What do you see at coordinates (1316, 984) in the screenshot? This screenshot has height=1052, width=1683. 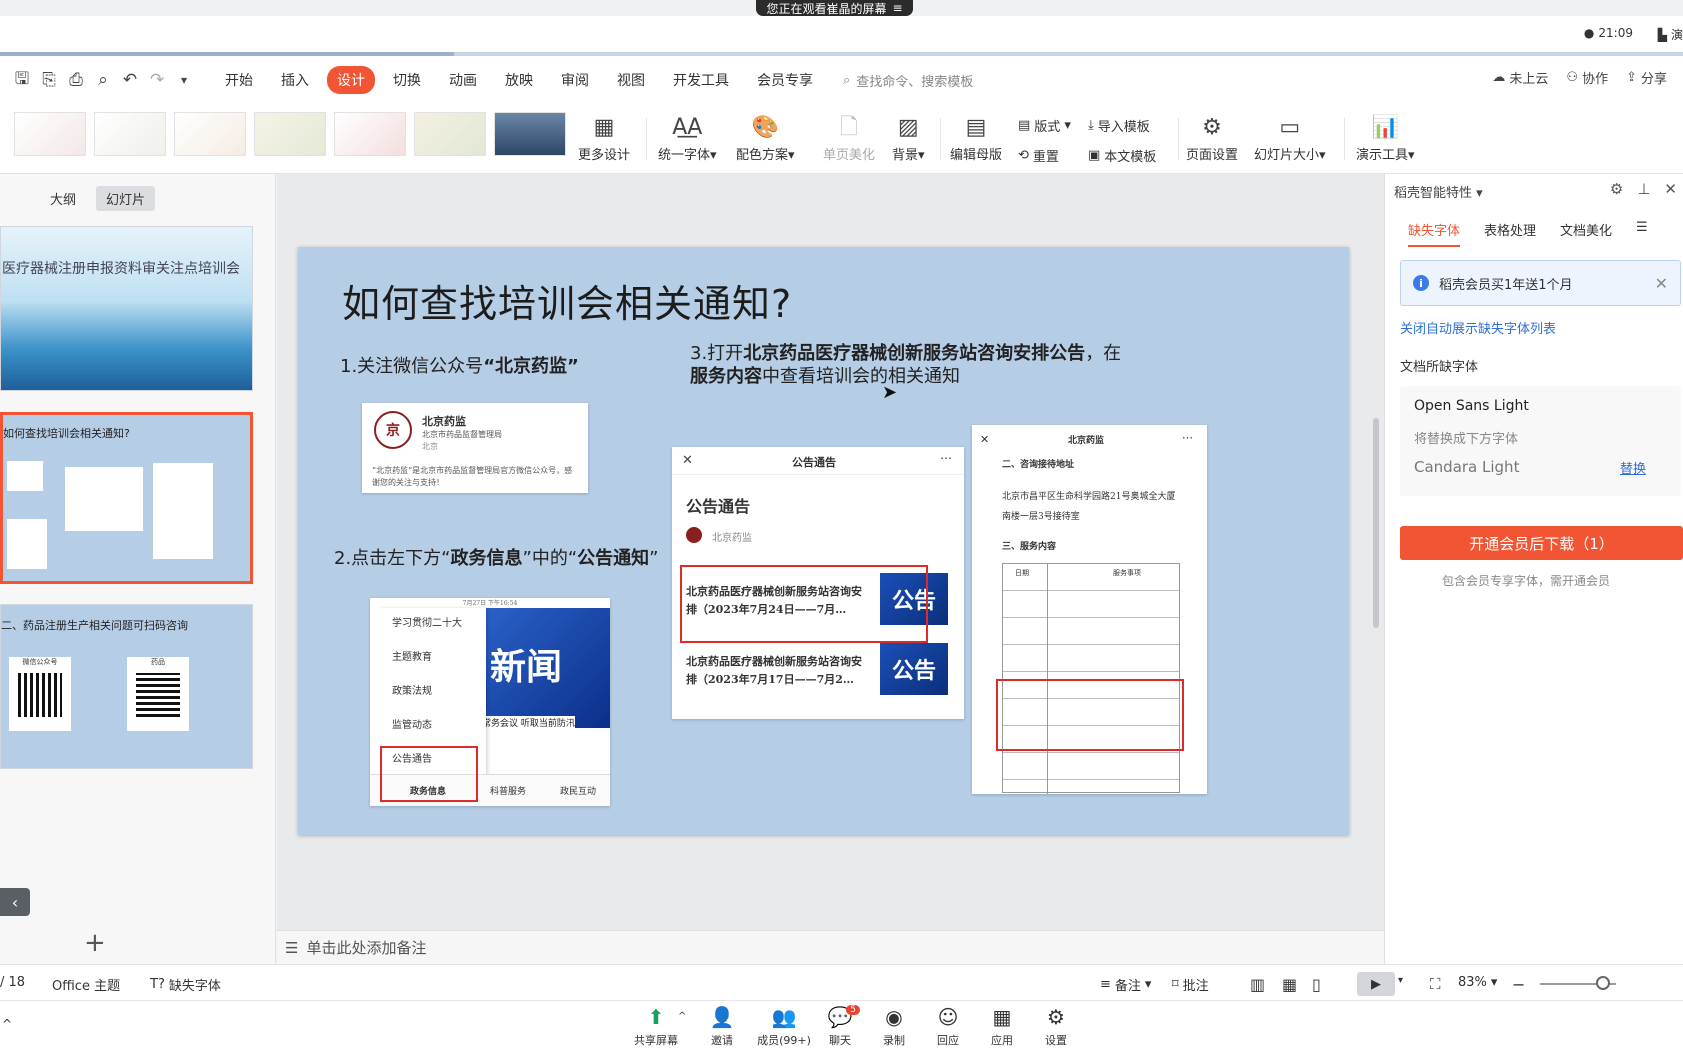 I see `reading-view-icon: ▯` at bounding box center [1316, 984].